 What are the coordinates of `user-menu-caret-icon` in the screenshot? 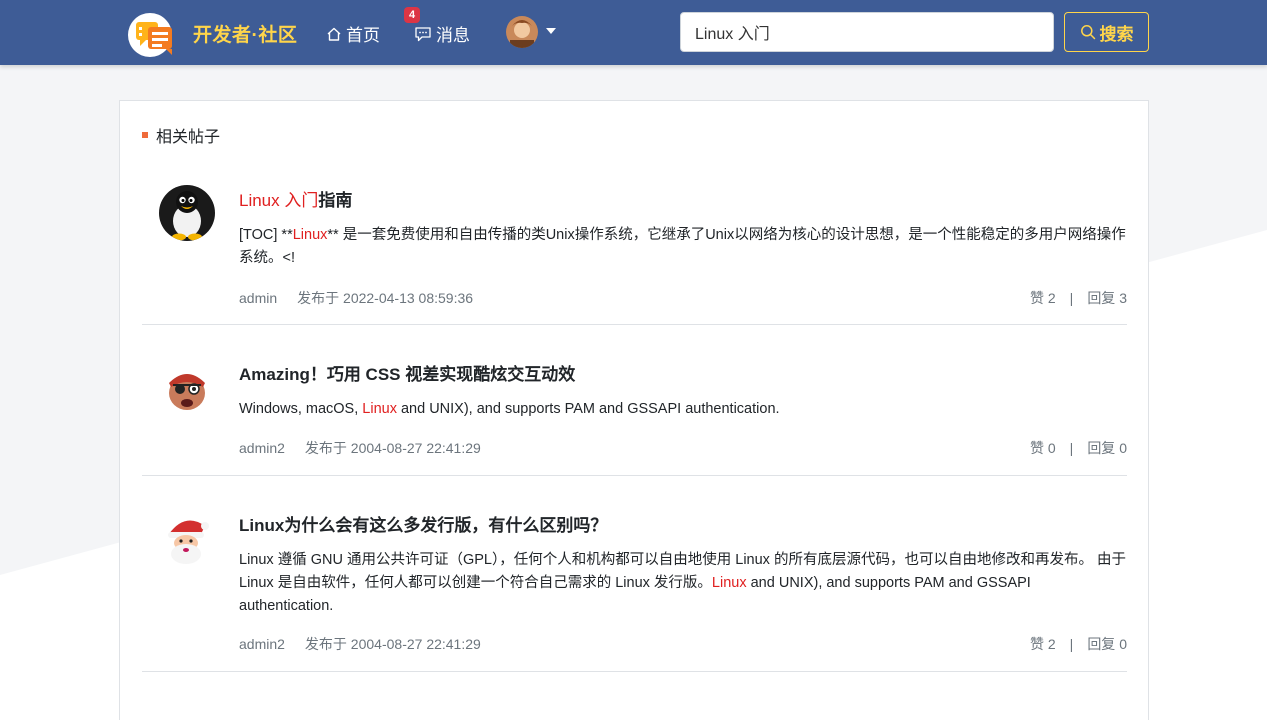 It's located at (551, 31).